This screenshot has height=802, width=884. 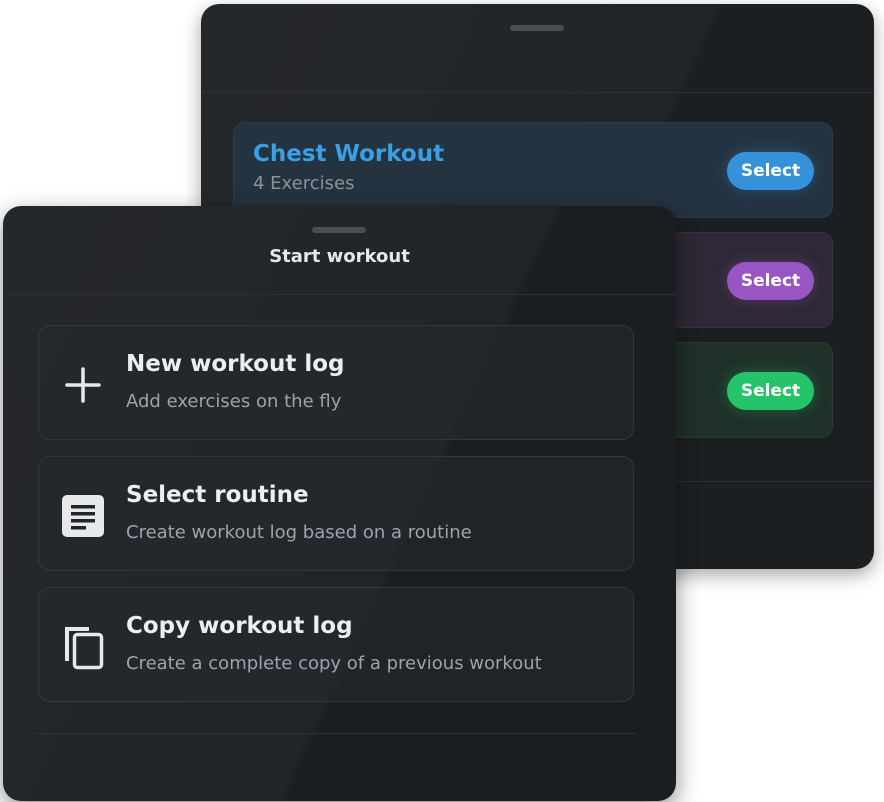 What do you see at coordinates (83, 516) in the screenshot?
I see `document-icon` at bounding box center [83, 516].